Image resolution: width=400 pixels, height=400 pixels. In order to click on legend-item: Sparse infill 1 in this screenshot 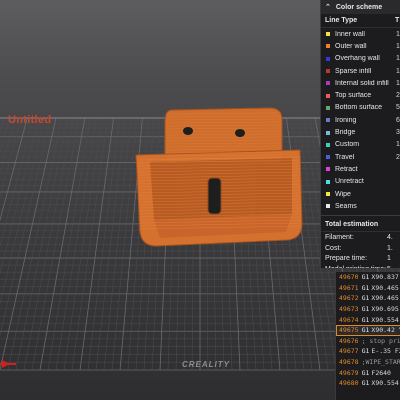, I will do `click(360, 71)`.